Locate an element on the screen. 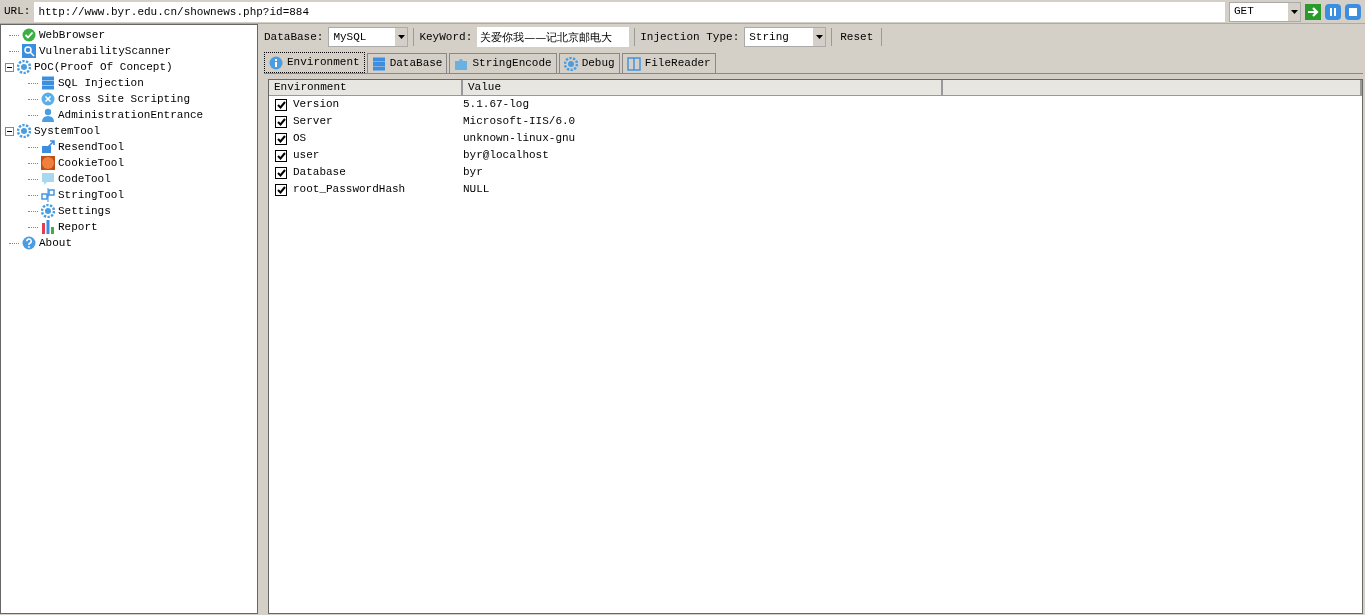 The height and width of the screenshot is (615, 1365). tree-item: ResendTool is located at coordinates (91, 147).